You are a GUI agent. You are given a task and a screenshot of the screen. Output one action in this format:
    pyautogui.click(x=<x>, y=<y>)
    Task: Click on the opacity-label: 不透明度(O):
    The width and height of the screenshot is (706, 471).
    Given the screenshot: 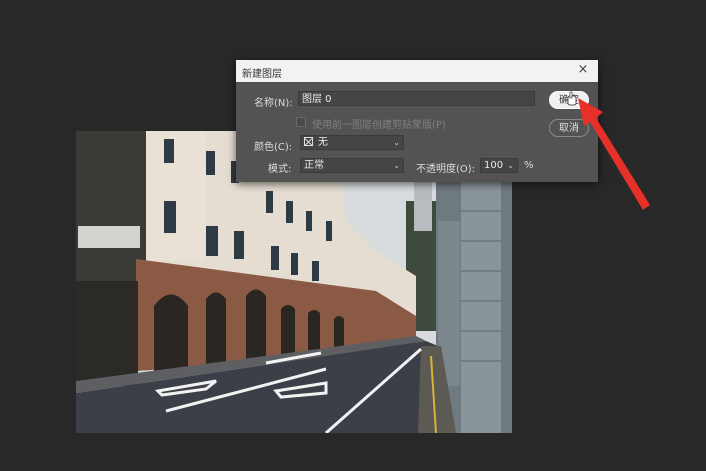 What is the action you would take?
    pyautogui.click(x=446, y=169)
    